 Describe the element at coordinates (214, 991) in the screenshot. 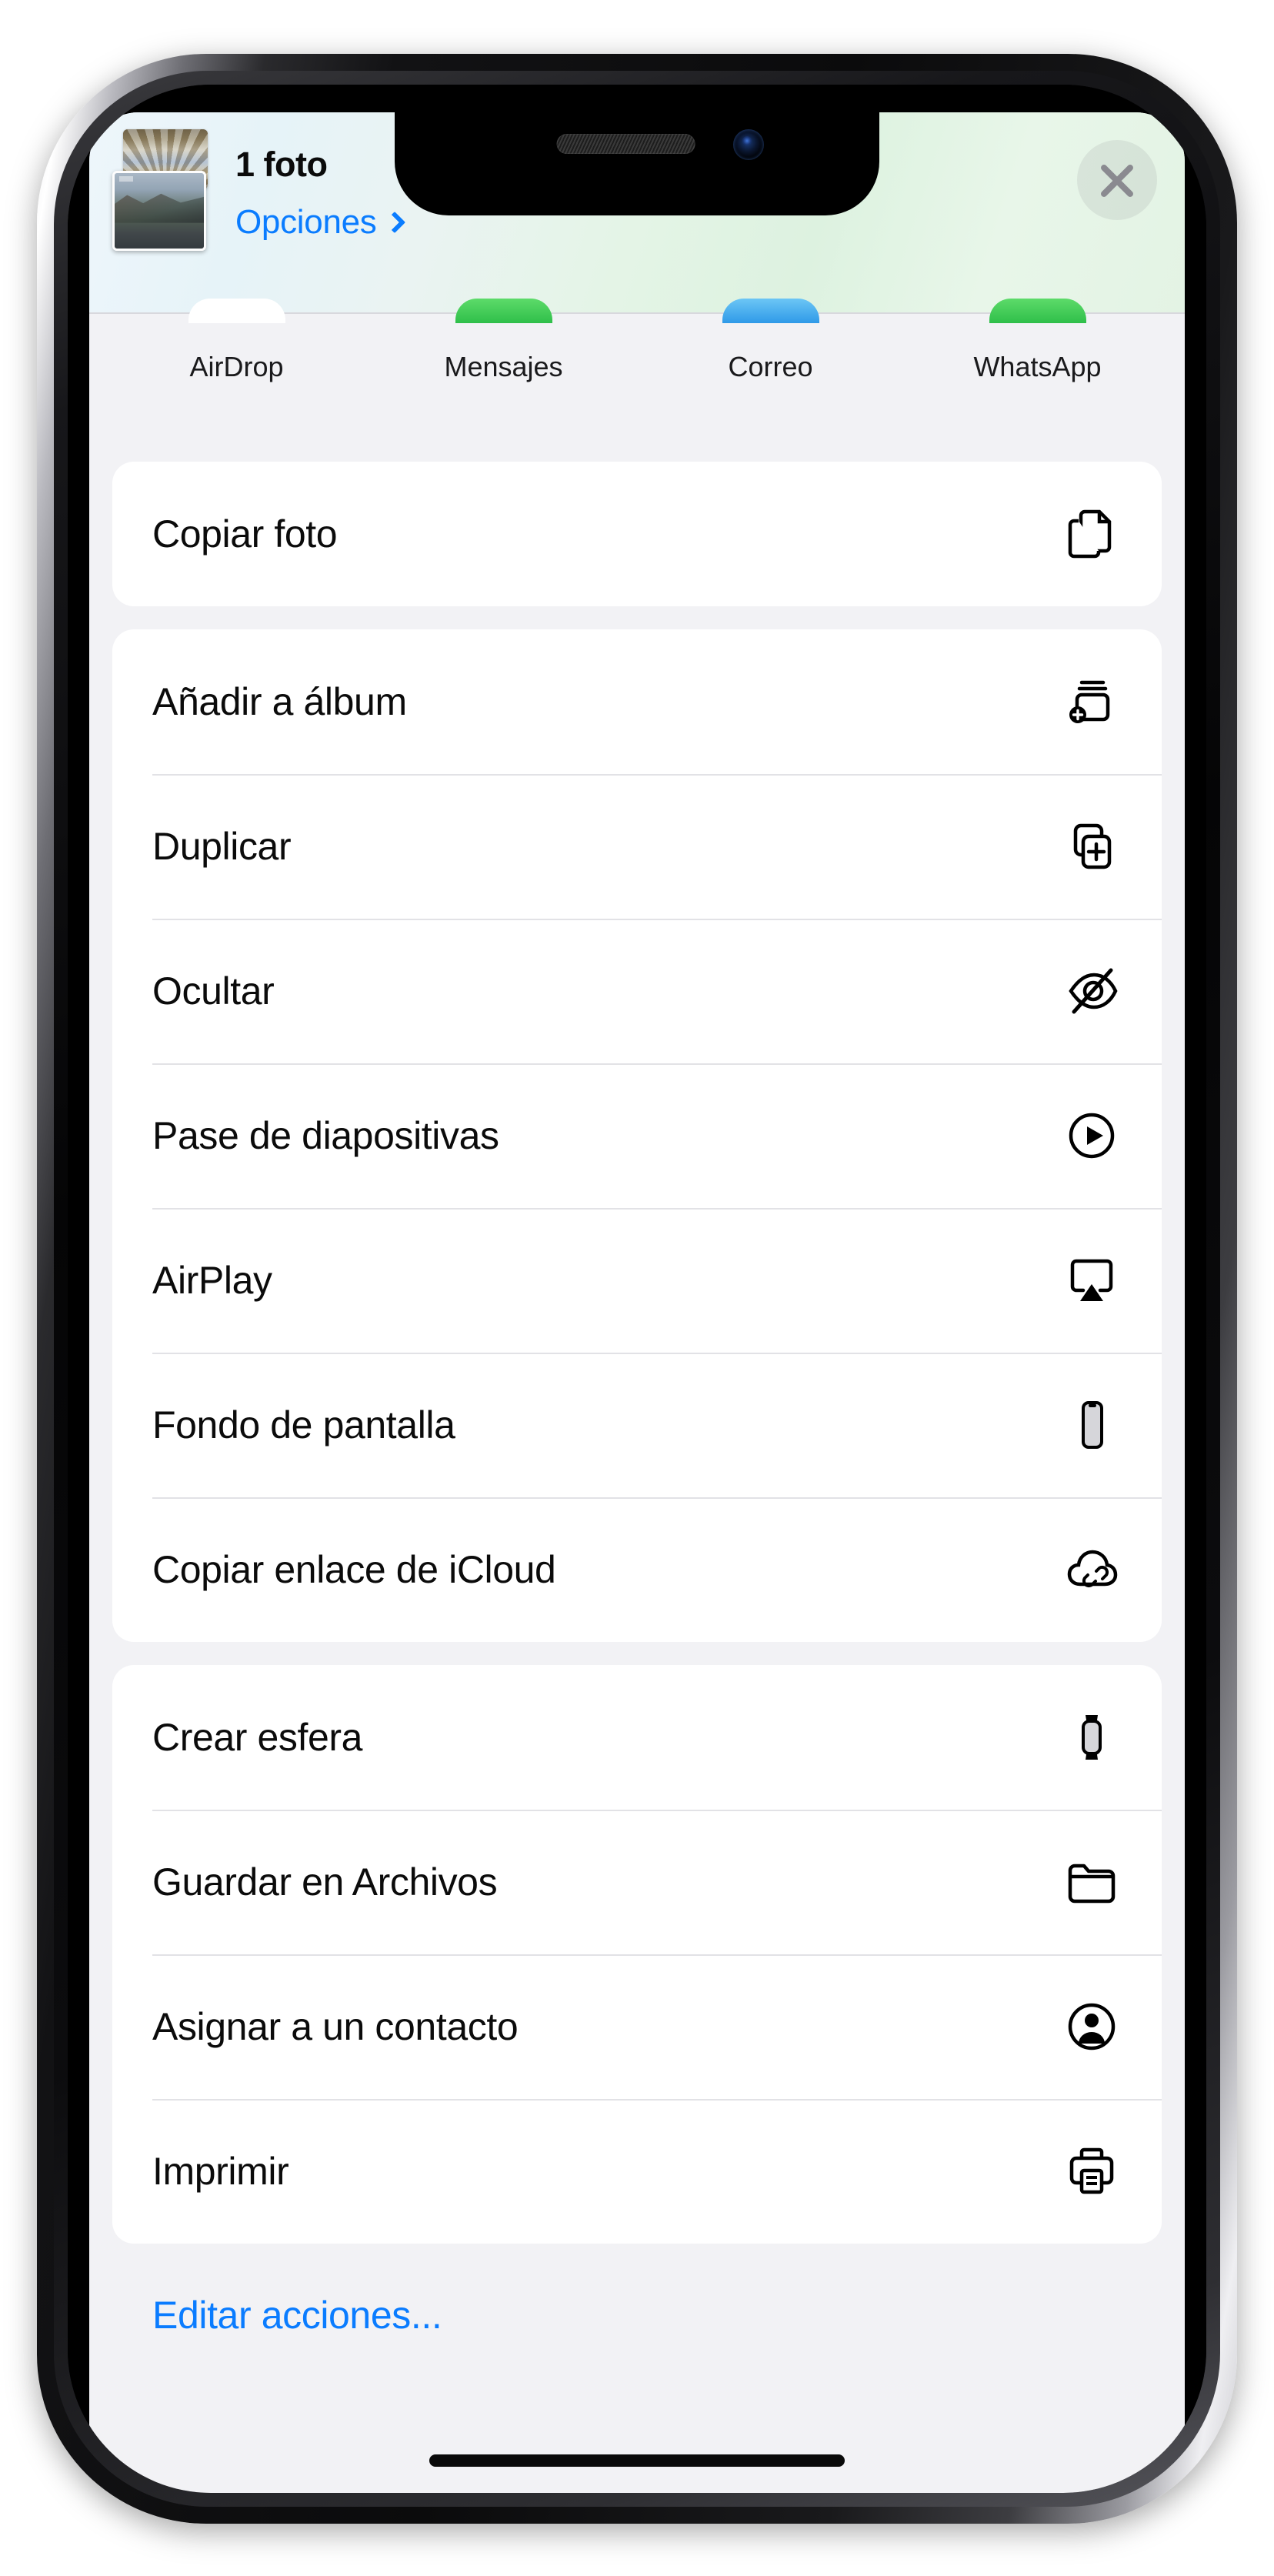

I see `action-row-label: Ocultar` at that location.